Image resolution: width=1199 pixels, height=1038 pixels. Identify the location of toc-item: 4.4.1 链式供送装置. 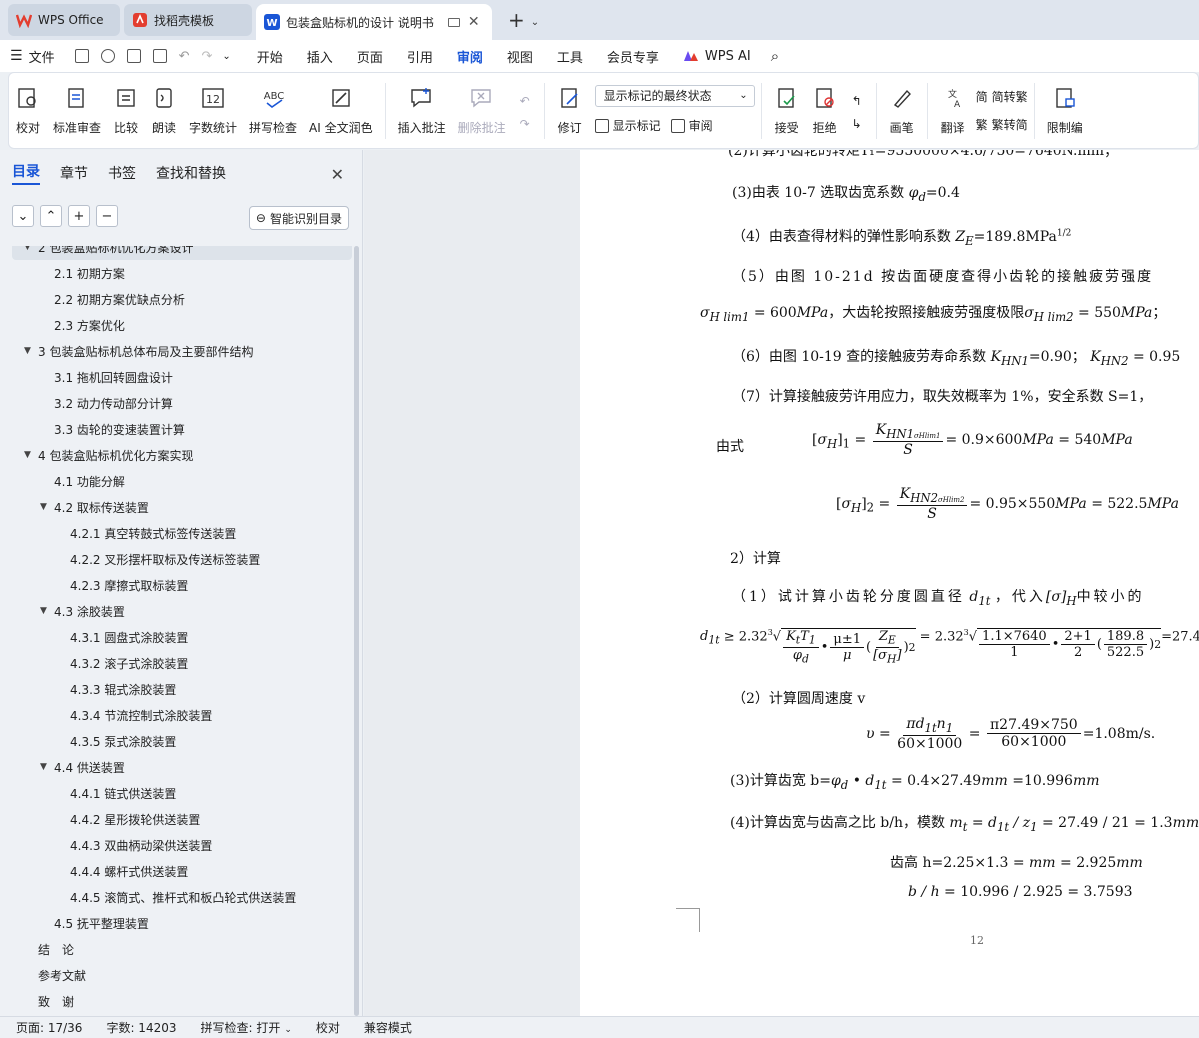
(182, 793).